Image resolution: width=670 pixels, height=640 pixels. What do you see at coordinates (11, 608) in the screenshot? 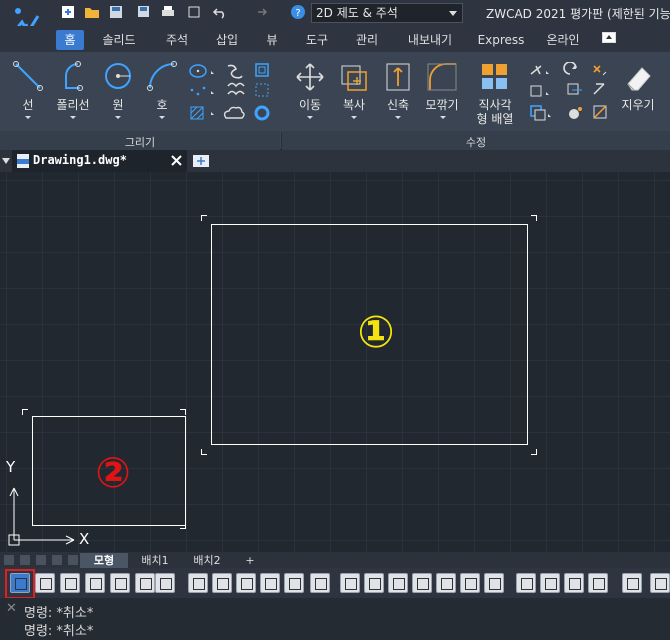
I see `close-icon: ✕` at bounding box center [11, 608].